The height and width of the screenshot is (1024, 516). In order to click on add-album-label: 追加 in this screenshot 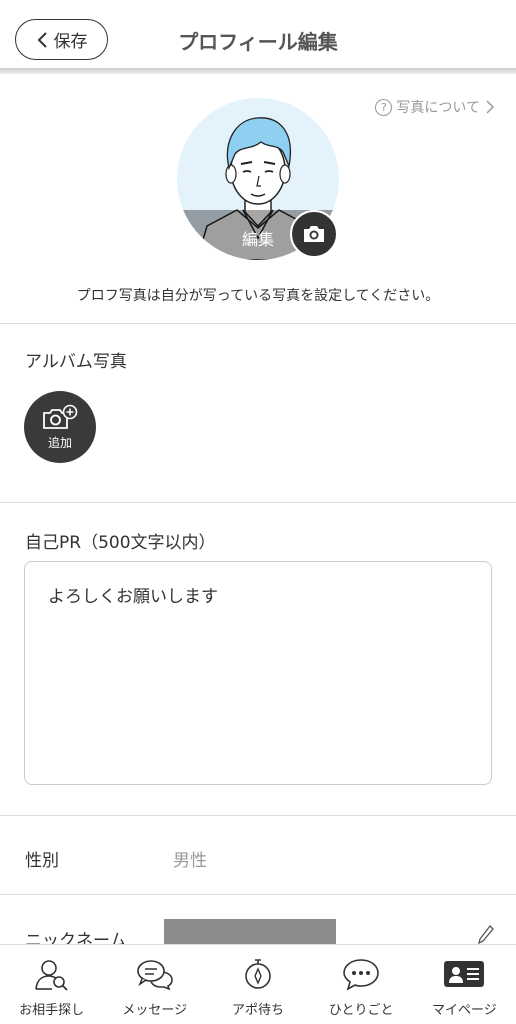, I will do `click(59, 442)`.